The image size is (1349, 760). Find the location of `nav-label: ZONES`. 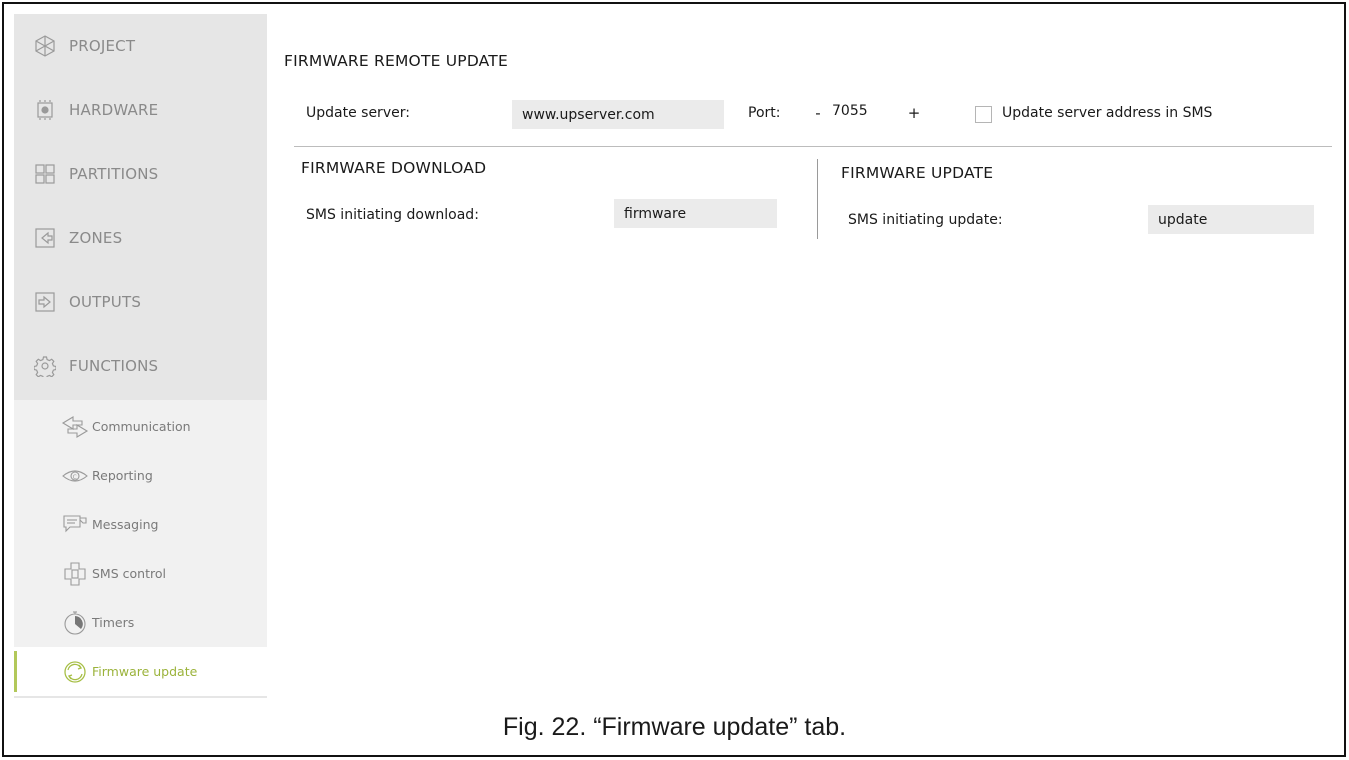

nav-label: ZONES is located at coordinates (96, 238).